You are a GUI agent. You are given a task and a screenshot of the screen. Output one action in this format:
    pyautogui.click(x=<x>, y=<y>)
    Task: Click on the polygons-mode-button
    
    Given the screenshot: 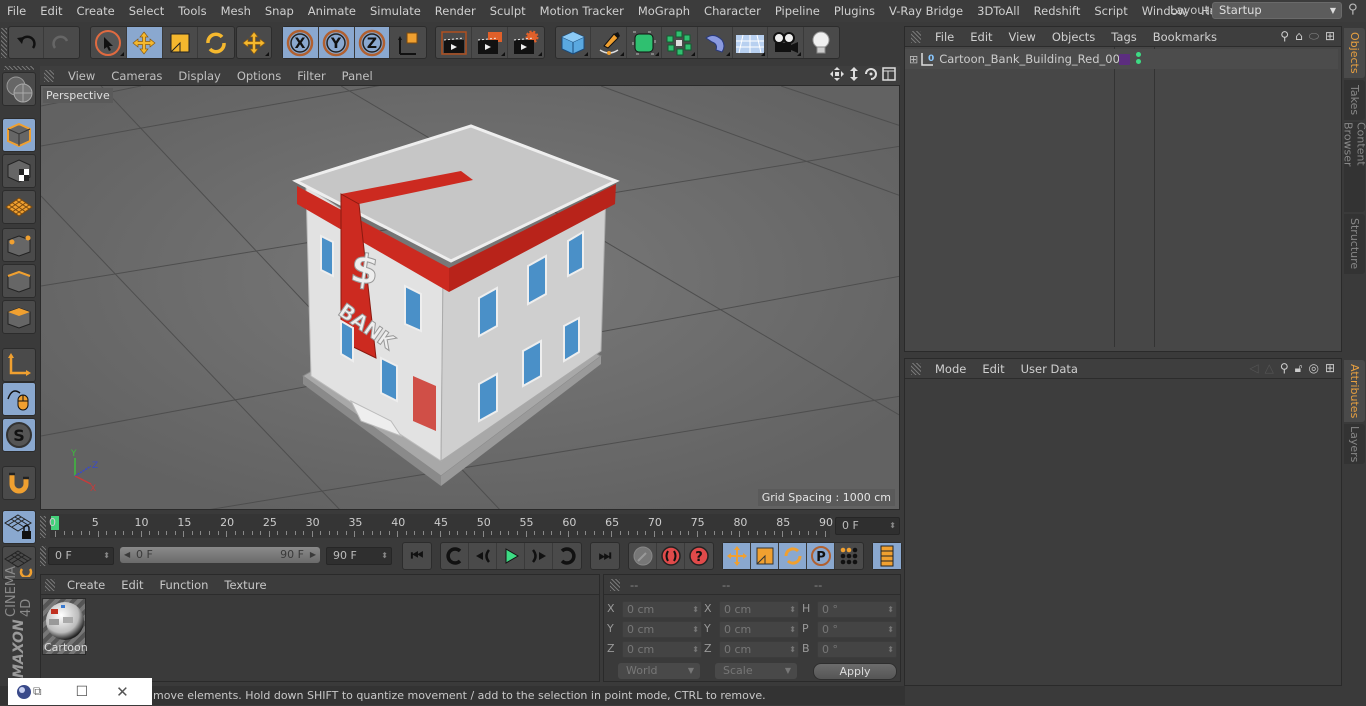 What is the action you would take?
    pyautogui.click(x=19, y=317)
    